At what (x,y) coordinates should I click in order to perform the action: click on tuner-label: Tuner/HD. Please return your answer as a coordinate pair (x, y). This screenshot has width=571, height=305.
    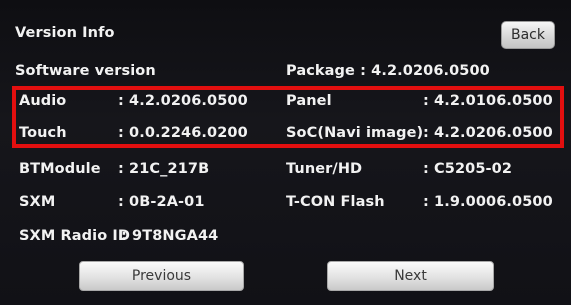
    Looking at the image, I should click on (324, 169).